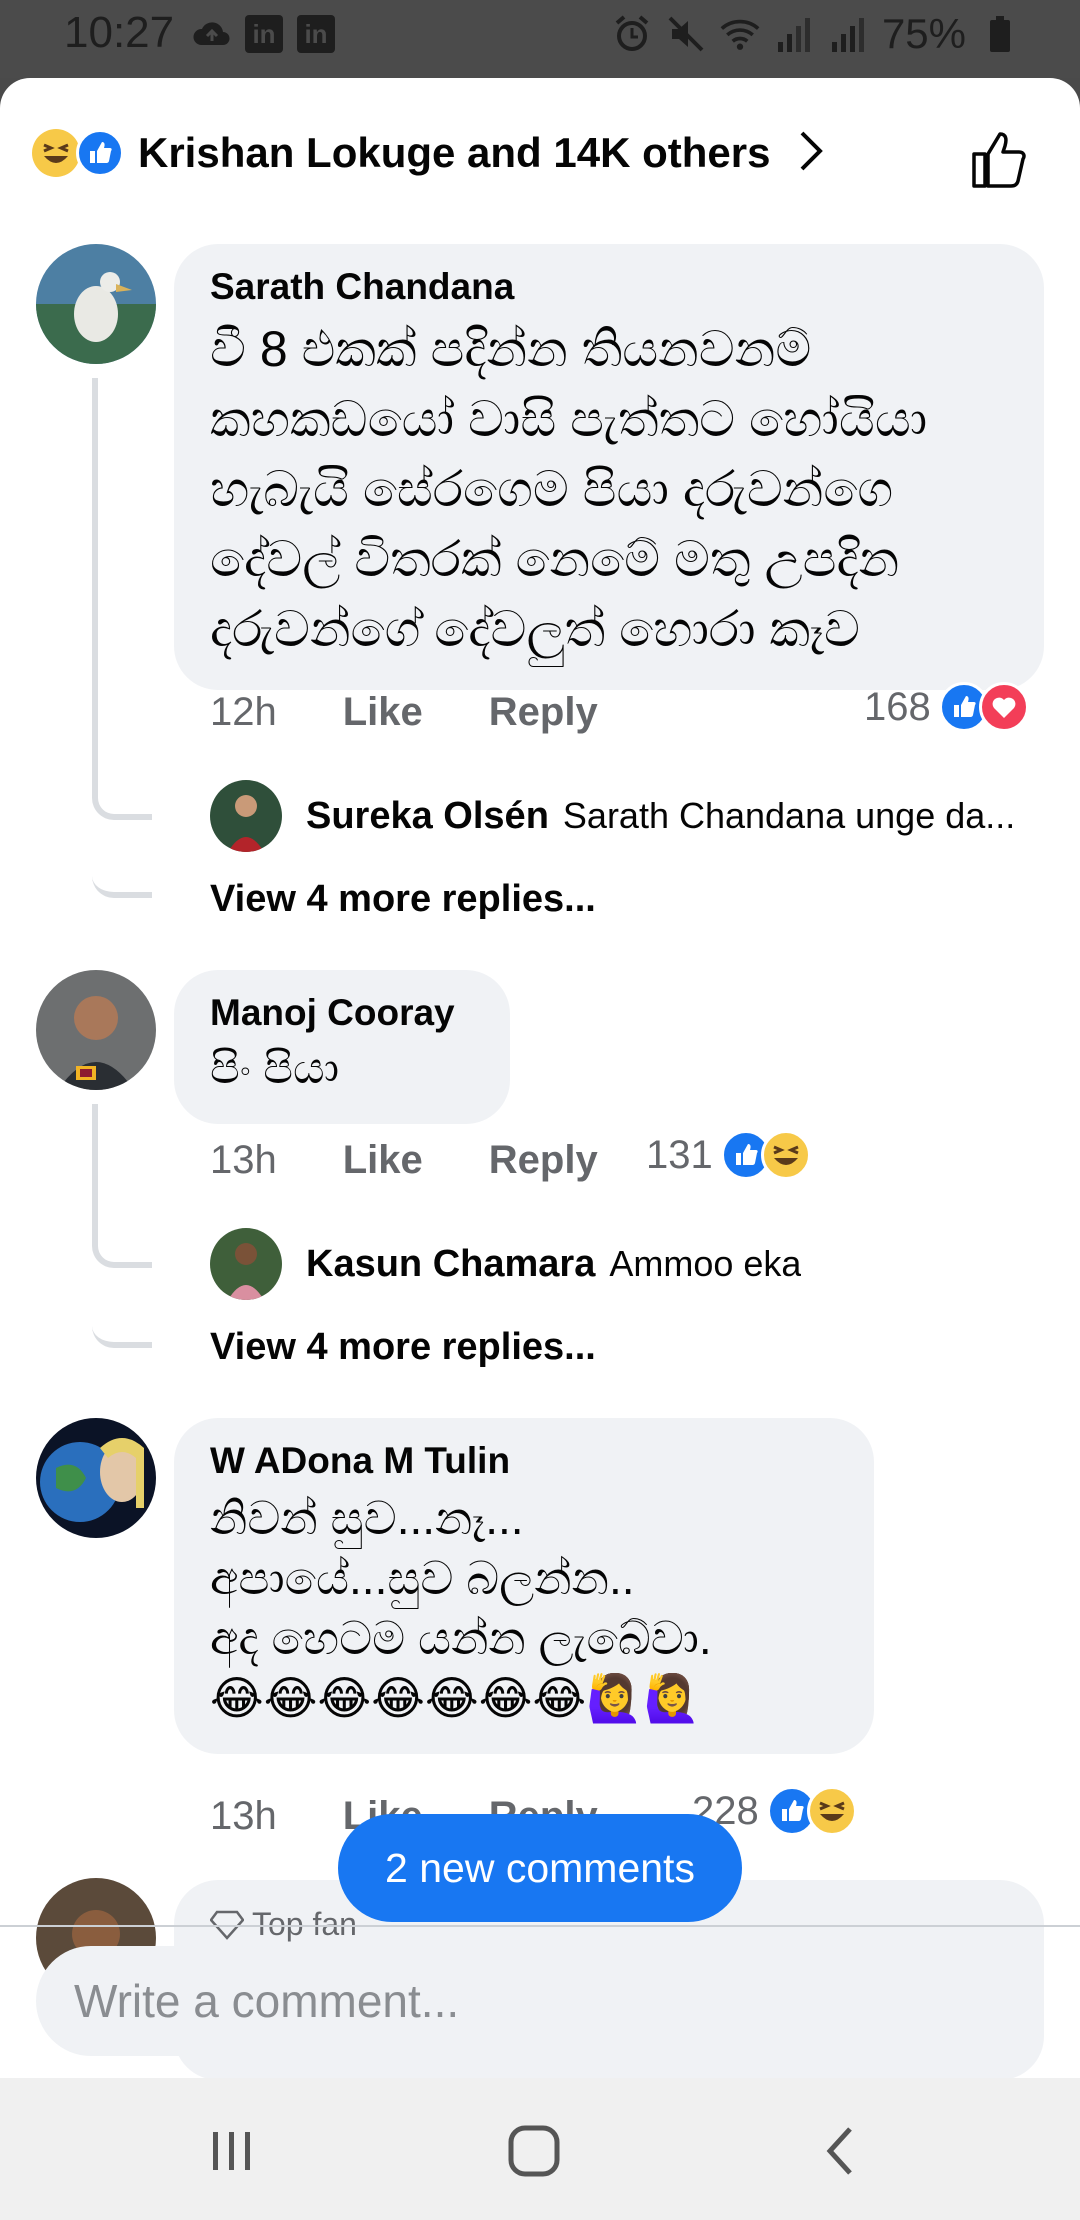 This screenshot has height=2220, width=1080. Describe the element at coordinates (1000, 34) in the screenshot. I see `battery-icon` at that location.